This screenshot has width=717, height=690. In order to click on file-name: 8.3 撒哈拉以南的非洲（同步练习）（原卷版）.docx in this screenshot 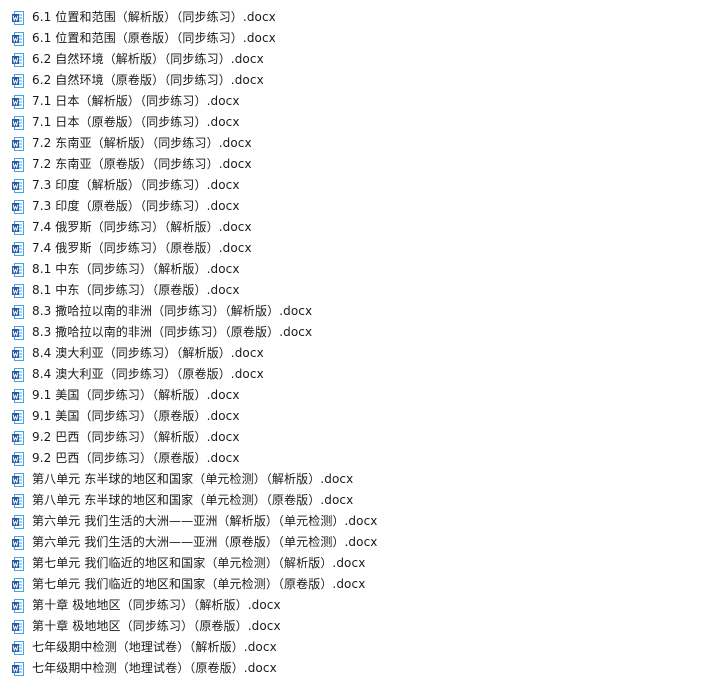, I will do `click(172, 332)`.